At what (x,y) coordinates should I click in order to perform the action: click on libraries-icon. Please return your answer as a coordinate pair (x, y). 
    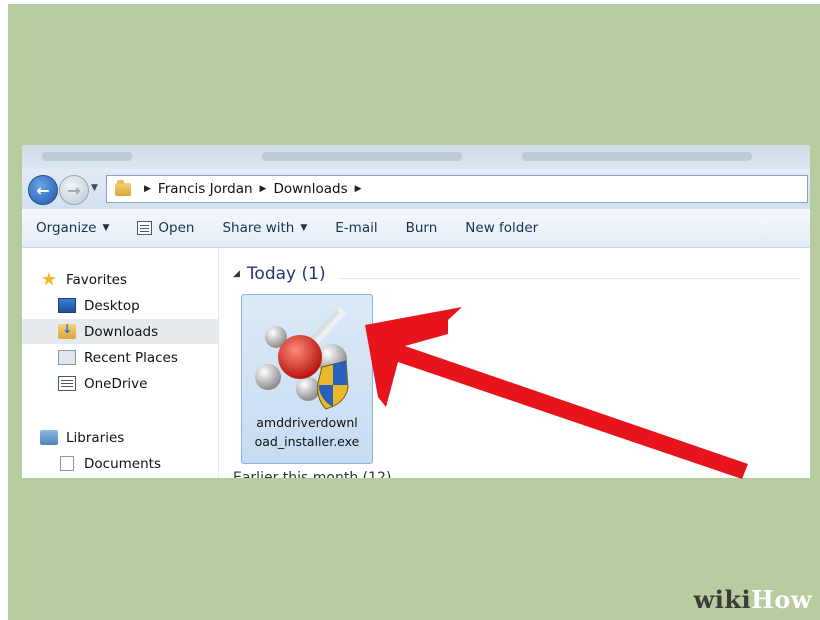
    Looking at the image, I should click on (49, 437).